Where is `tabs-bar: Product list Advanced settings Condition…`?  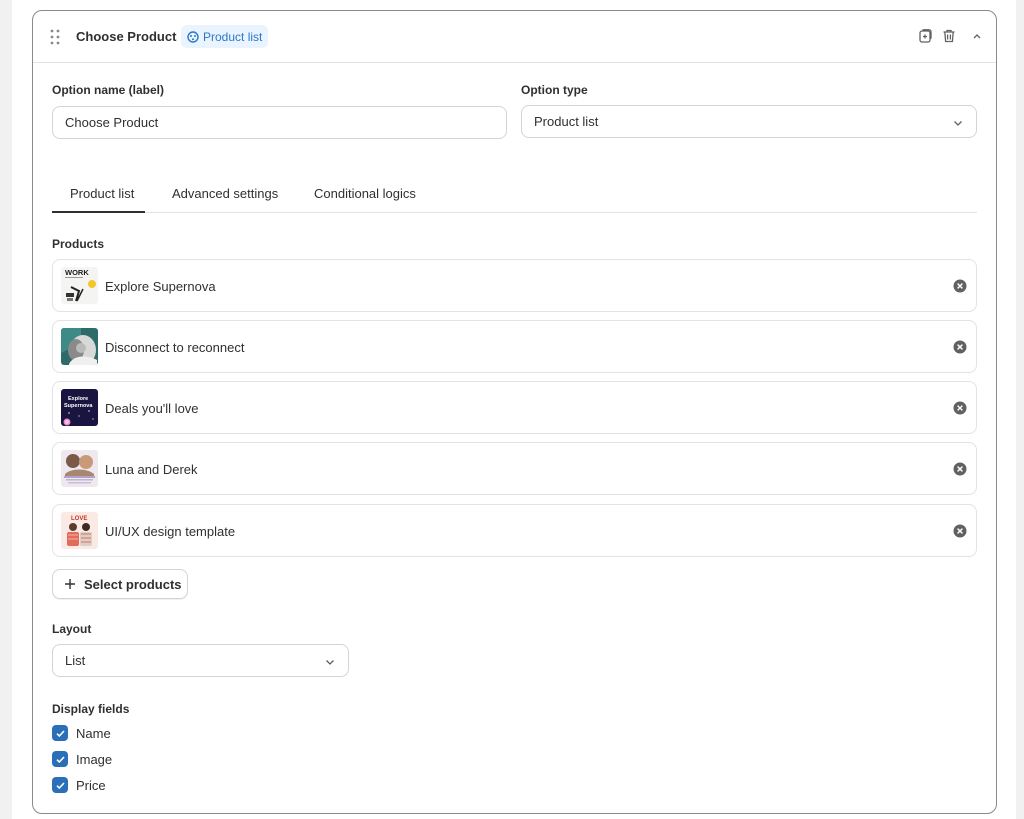 tabs-bar: Product list Advanced settings Condition… is located at coordinates (514, 194).